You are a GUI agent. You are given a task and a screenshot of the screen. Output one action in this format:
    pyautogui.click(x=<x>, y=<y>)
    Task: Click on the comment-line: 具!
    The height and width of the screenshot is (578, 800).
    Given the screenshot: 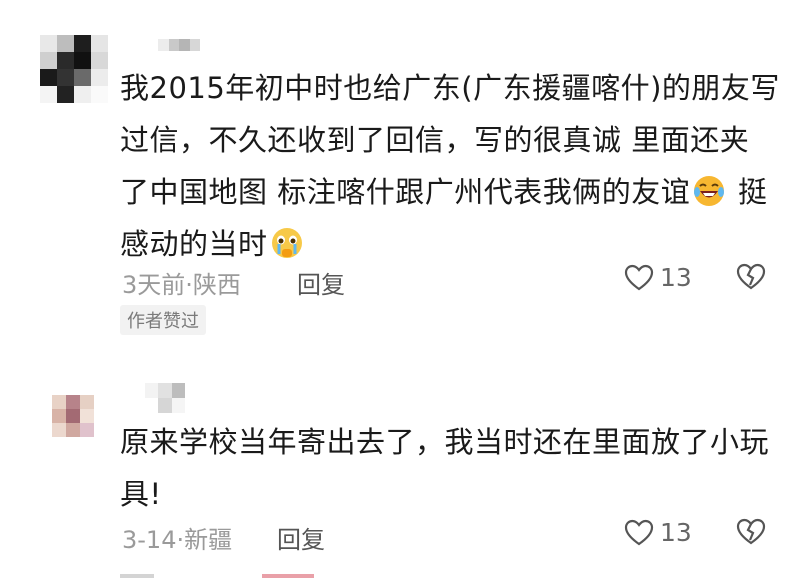 What is the action you would take?
    pyautogui.click(x=141, y=494)
    